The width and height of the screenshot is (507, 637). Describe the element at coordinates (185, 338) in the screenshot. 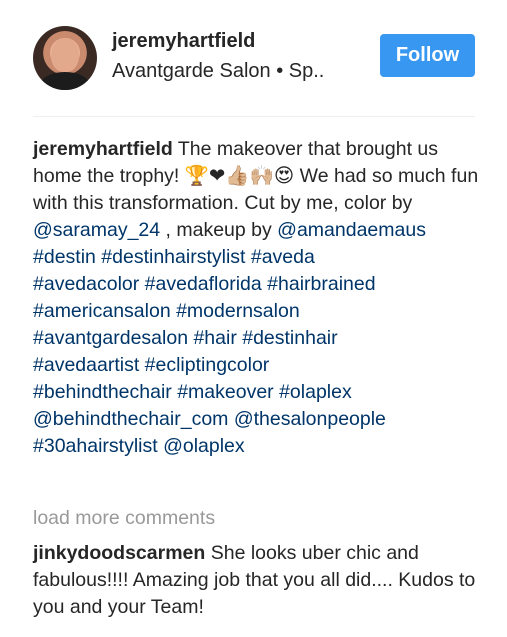

I see `hashtag-line: #avantgardesalon #hair #destinhair` at that location.